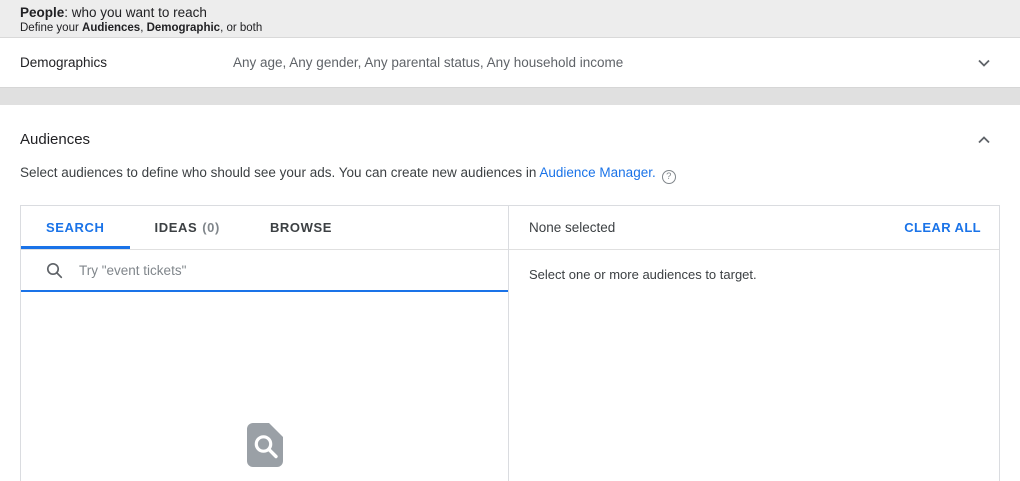  I want to click on page-title: People: who you want to reach, so click(510, 12).